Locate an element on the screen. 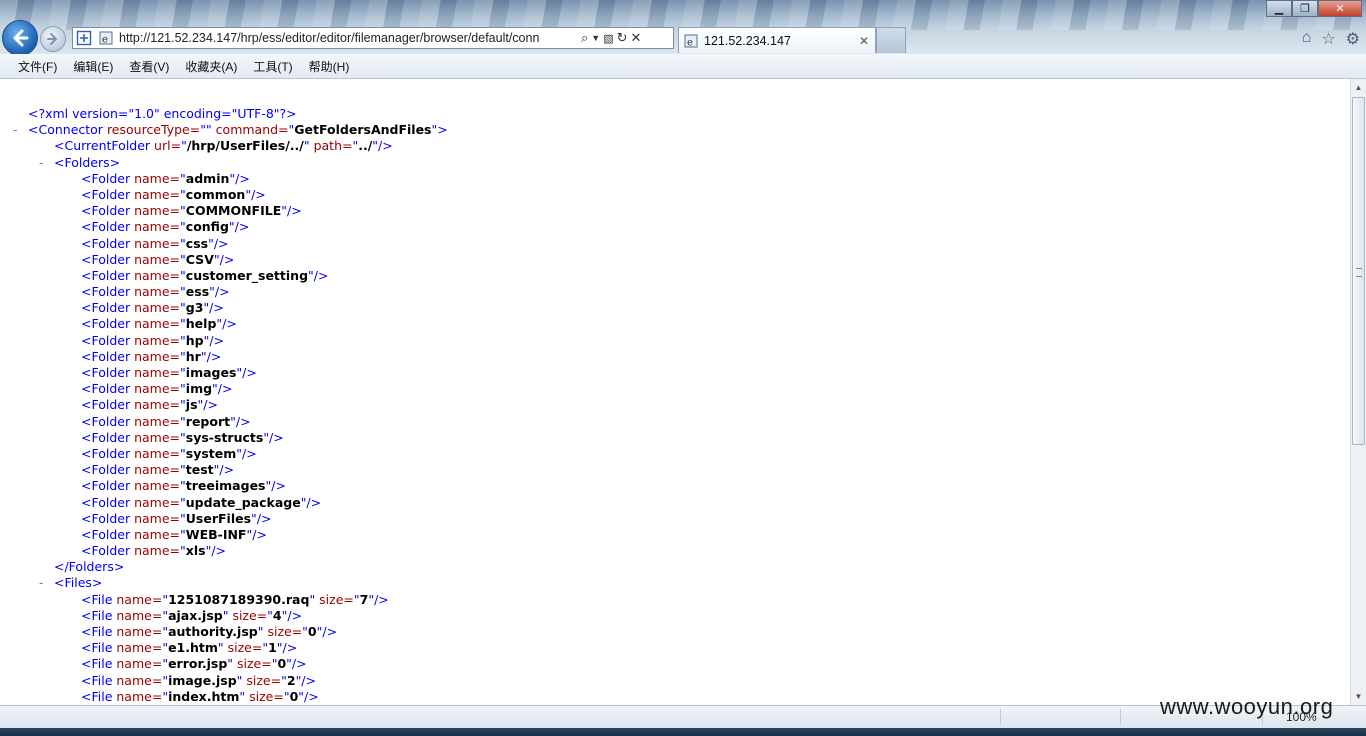  folders-open-line: - <Folders> is located at coordinates (80, 162).